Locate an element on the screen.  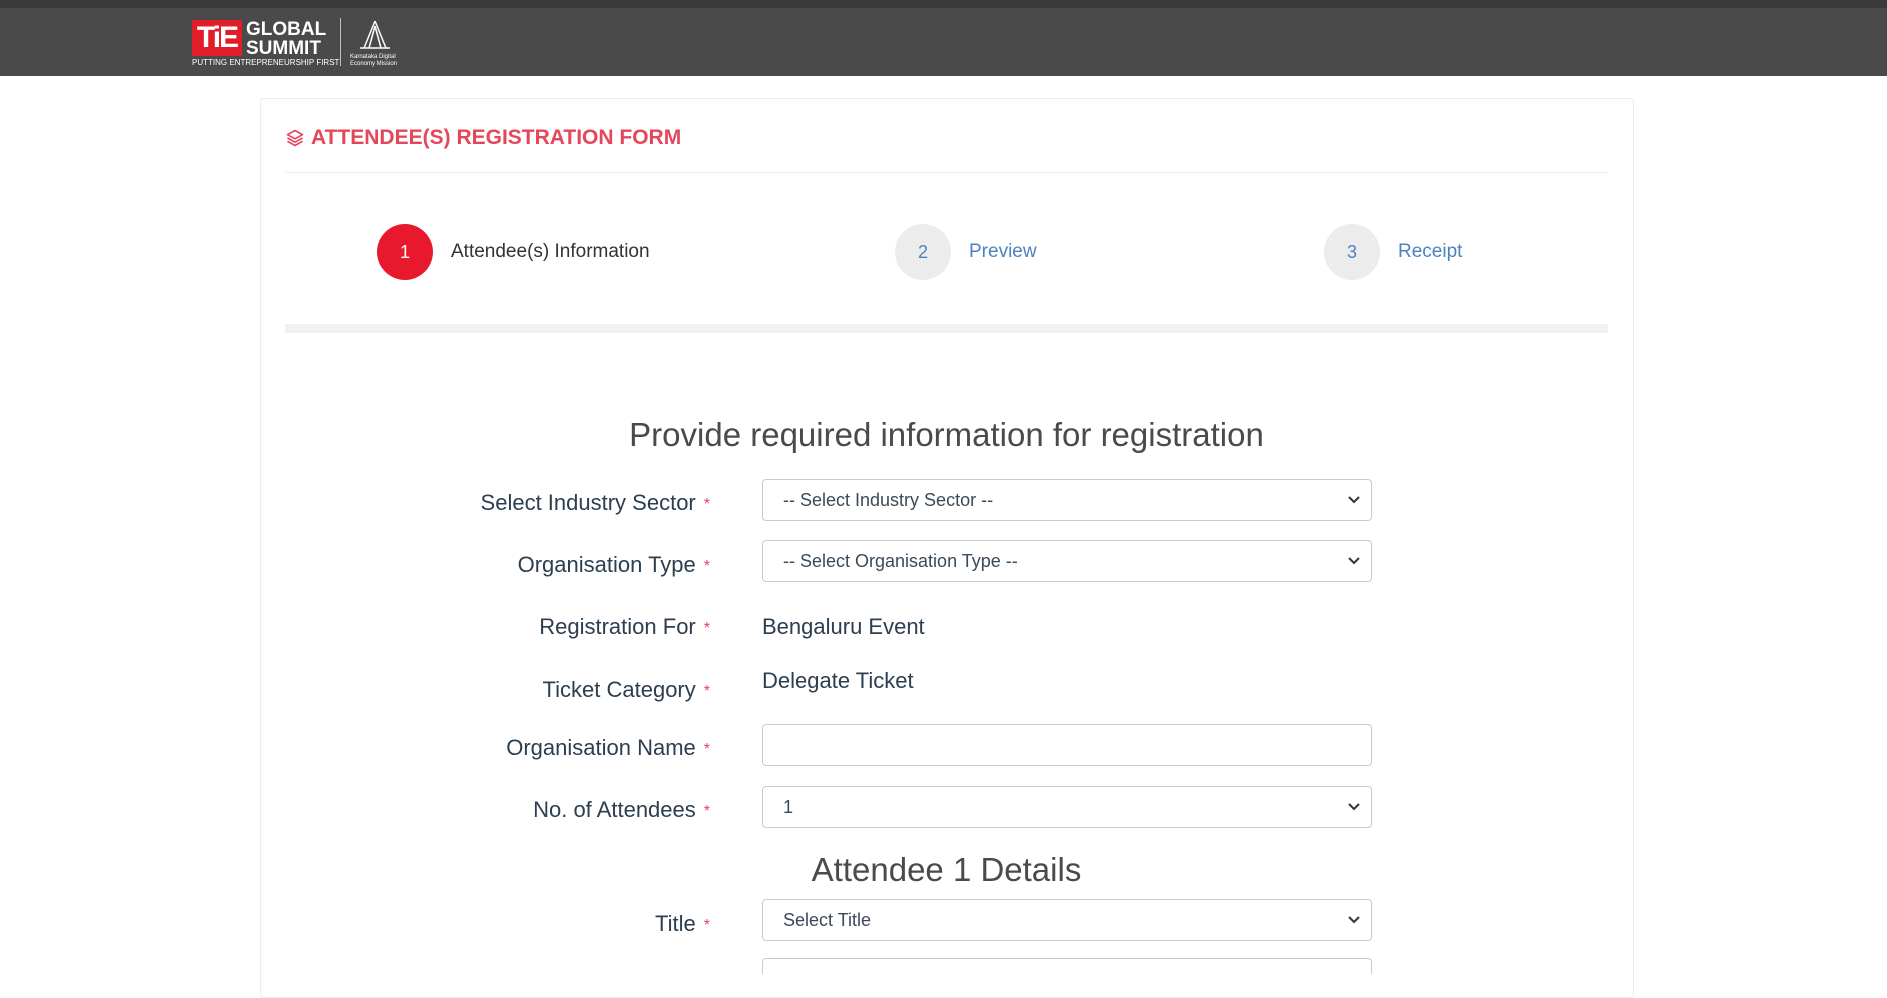
select-value: -- Select Organisation Type -- is located at coordinates (900, 560).